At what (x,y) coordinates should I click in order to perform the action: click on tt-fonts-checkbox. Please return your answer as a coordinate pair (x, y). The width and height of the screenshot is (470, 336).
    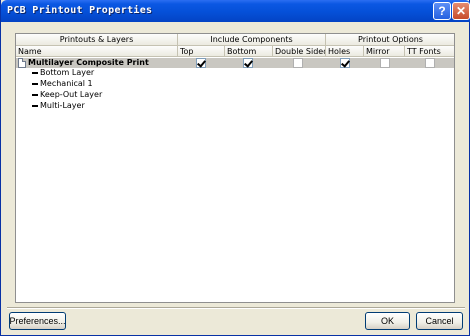
    Looking at the image, I should click on (430, 63).